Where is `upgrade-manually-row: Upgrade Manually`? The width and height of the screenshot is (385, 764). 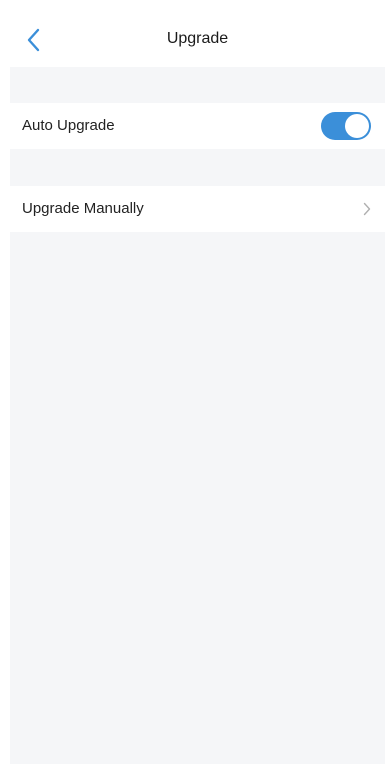 upgrade-manually-row: Upgrade Manually is located at coordinates (197, 209).